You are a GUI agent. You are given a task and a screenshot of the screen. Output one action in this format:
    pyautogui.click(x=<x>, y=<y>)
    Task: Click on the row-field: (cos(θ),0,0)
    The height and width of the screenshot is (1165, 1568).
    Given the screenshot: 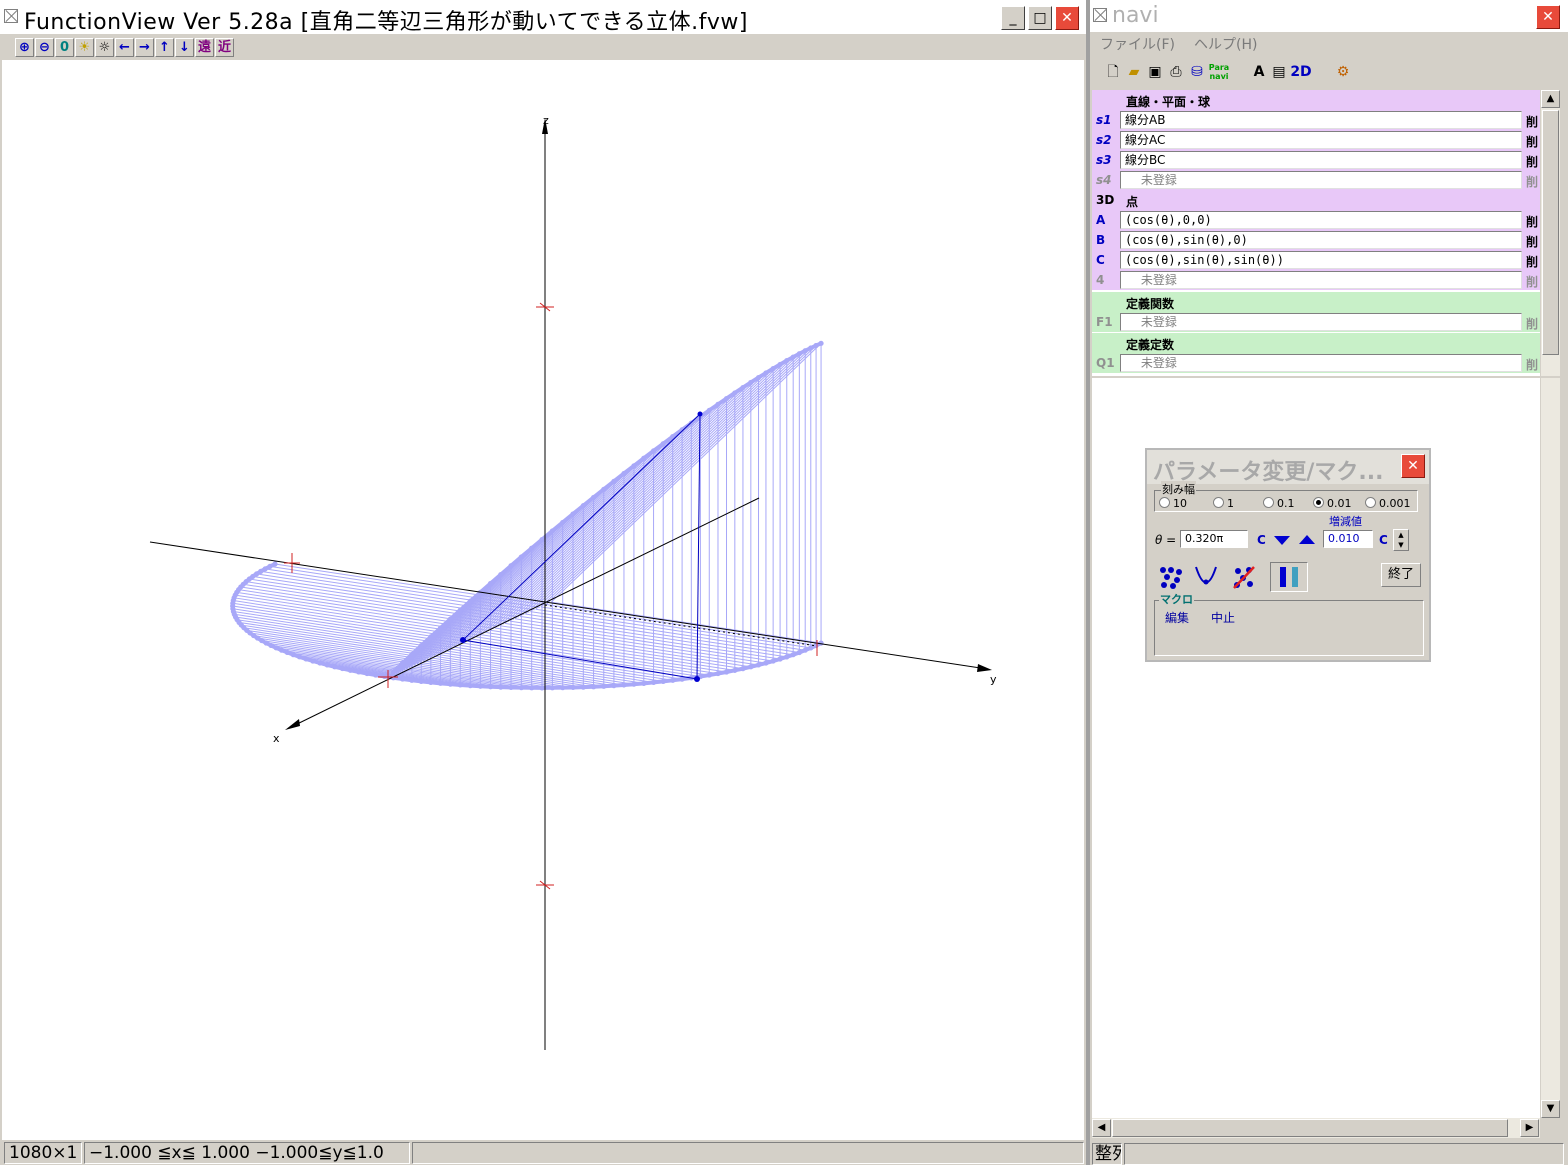 What is the action you would take?
    pyautogui.click(x=1321, y=220)
    